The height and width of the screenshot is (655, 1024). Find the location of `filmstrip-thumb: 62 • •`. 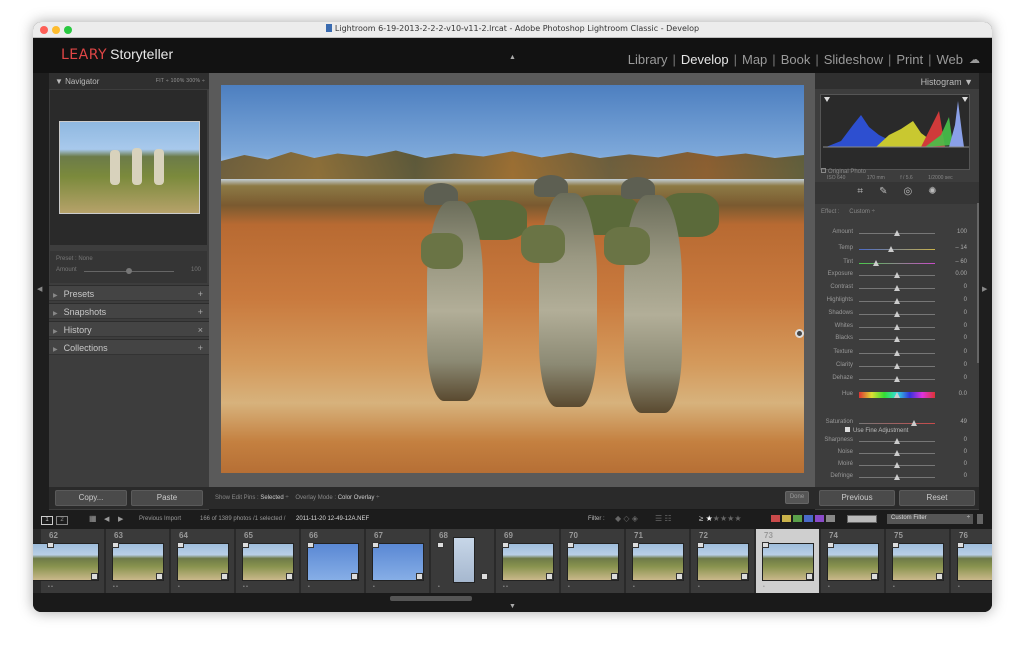

filmstrip-thumb: 62 • • is located at coordinates (69, 561).